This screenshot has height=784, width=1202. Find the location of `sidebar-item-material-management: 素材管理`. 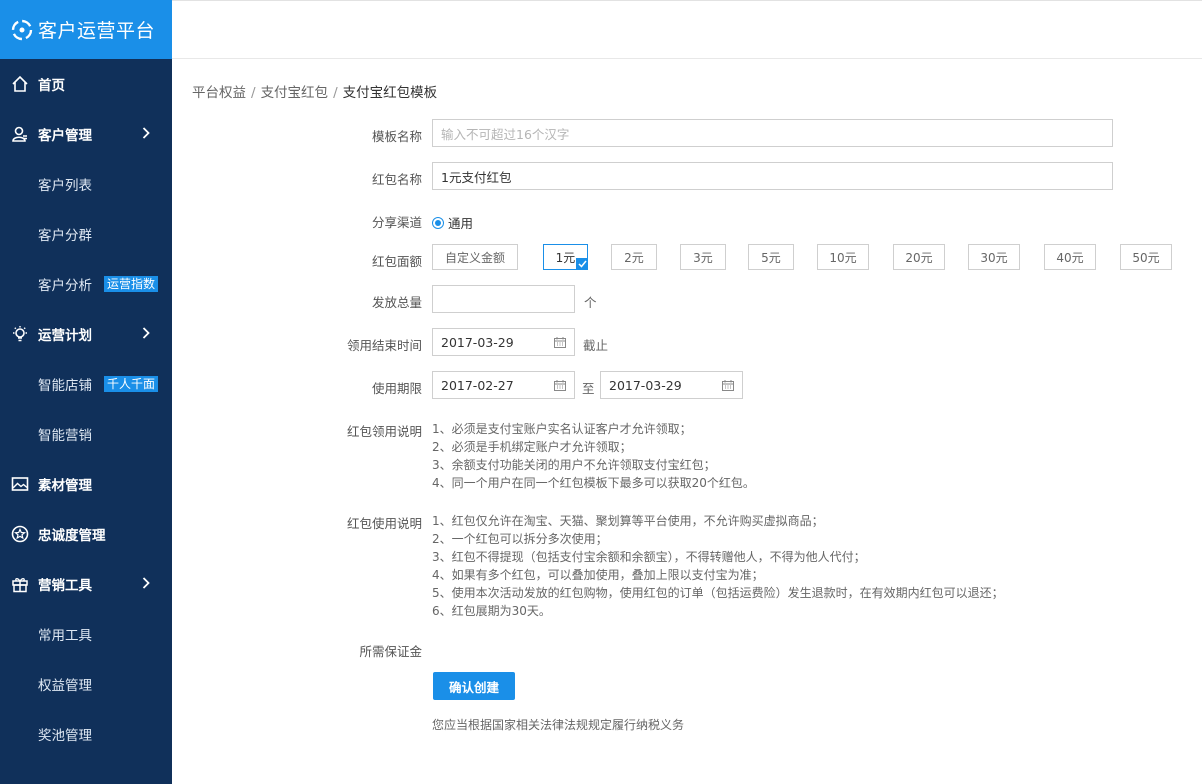

sidebar-item-material-management: 素材管理 is located at coordinates (86, 484).